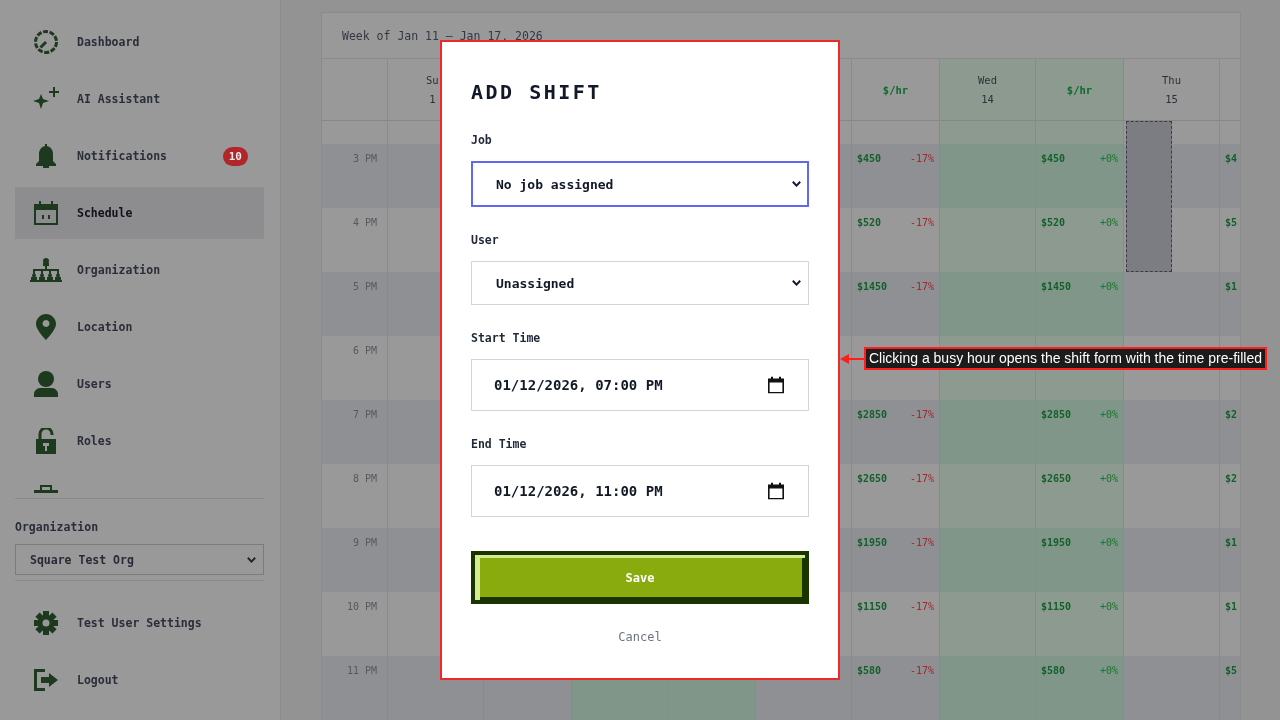  What do you see at coordinates (852, 358) in the screenshot?
I see `left-arrow-icon` at bounding box center [852, 358].